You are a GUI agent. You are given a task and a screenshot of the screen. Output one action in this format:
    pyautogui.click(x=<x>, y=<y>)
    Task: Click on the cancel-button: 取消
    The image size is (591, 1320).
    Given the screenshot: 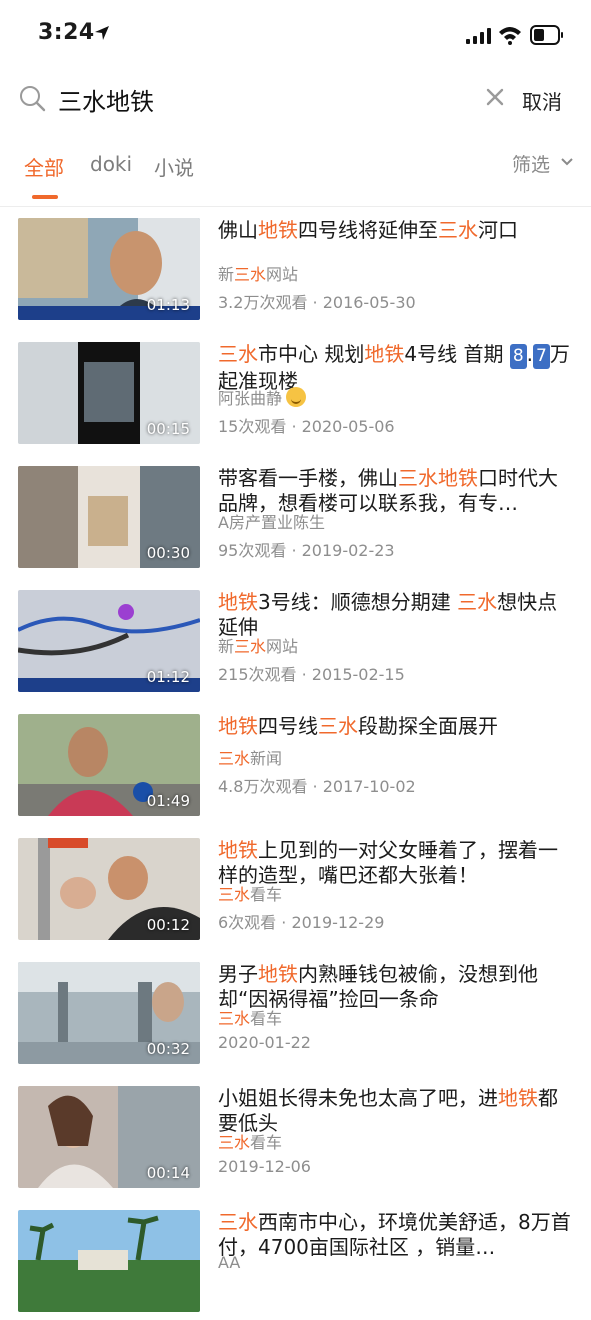 What is the action you would take?
    pyautogui.click(x=542, y=100)
    